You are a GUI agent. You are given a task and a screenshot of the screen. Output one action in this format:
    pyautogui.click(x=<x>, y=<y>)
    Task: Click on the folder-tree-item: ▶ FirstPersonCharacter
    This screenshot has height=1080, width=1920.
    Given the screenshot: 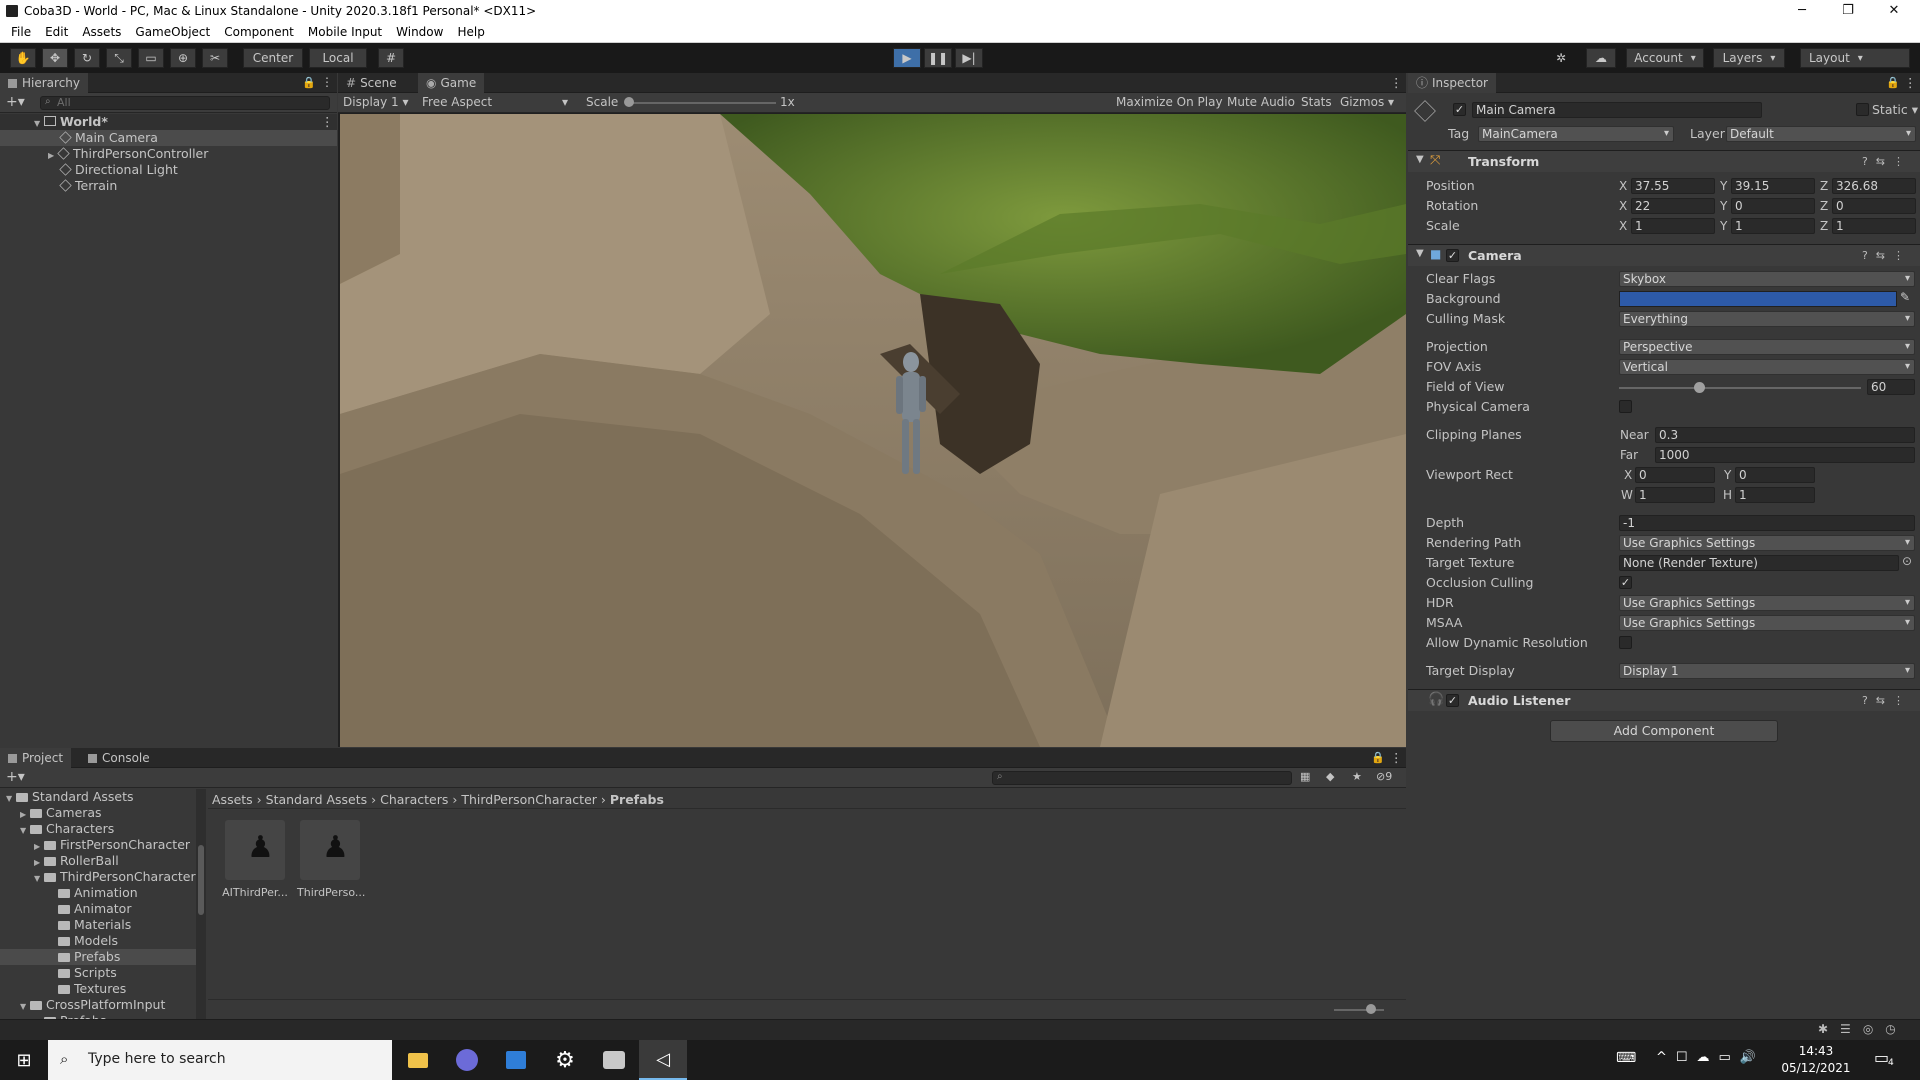 What is the action you would take?
    pyautogui.click(x=98, y=845)
    